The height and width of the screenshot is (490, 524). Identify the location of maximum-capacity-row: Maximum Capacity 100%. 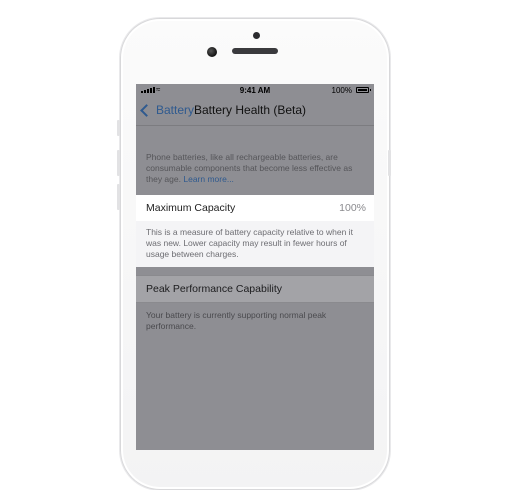
(255, 208).